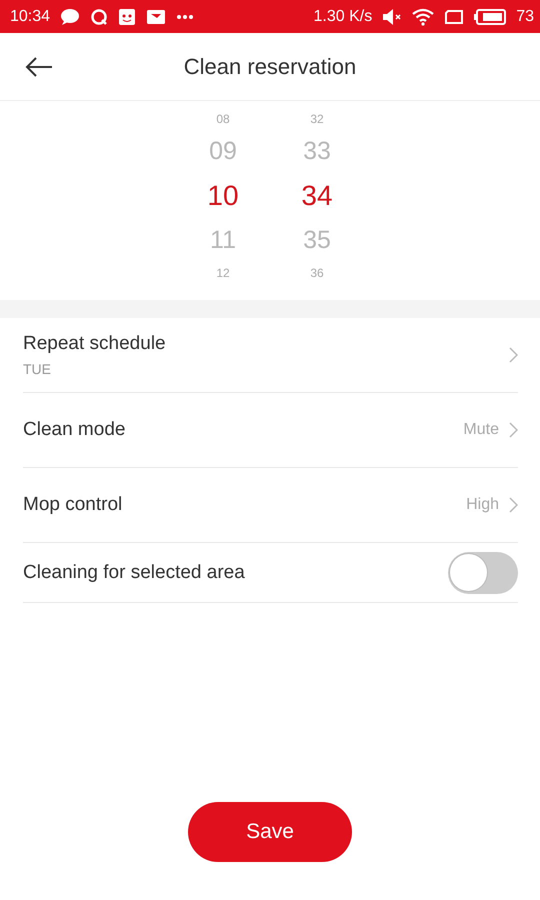 The width and height of the screenshot is (540, 900). What do you see at coordinates (185, 17) in the screenshot?
I see `more-icon` at bounding box center [185, 17].